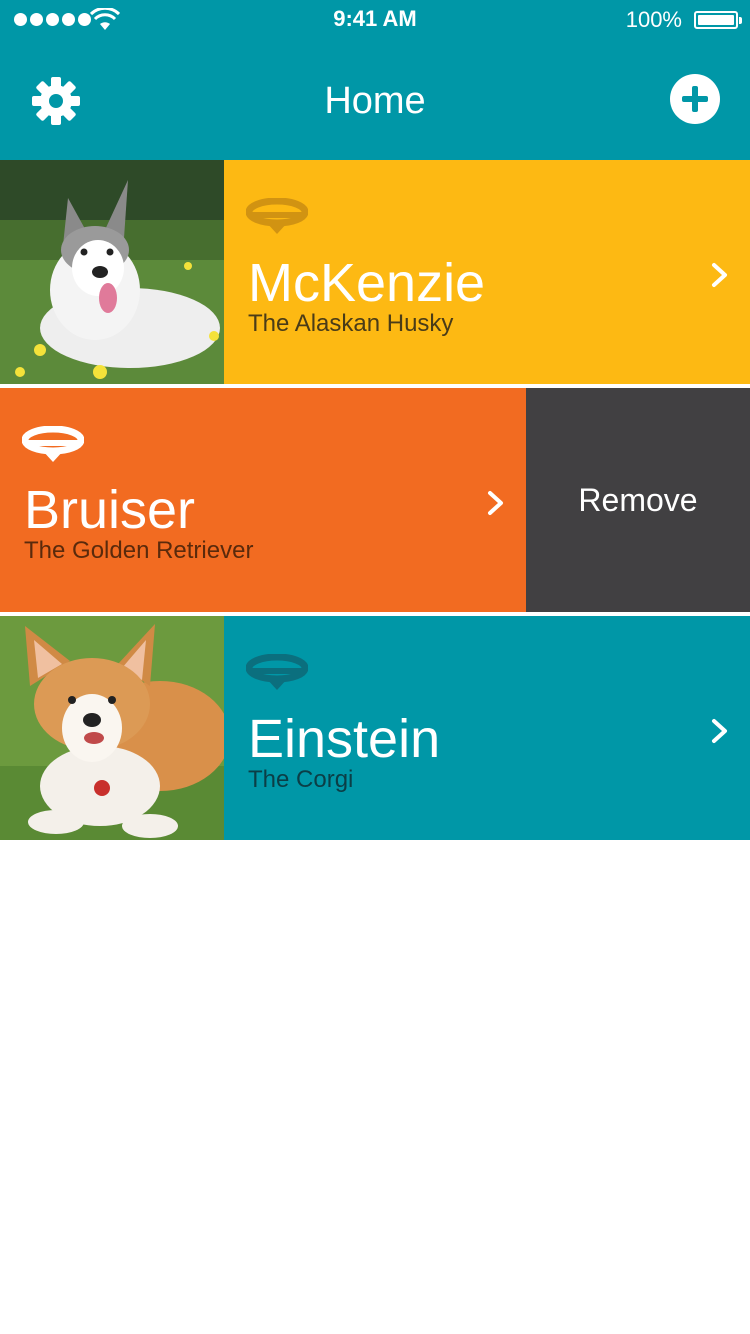 The image size is (750, 1334). I want to click on pet-row-content: Bruiser The Golden Retriever, so click(263, 500).